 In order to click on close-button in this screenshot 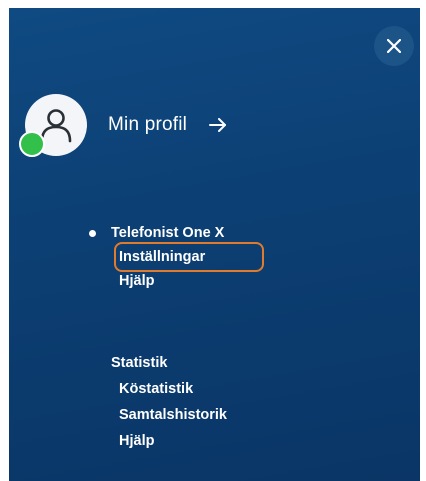, I will do `click(394, 46)`.